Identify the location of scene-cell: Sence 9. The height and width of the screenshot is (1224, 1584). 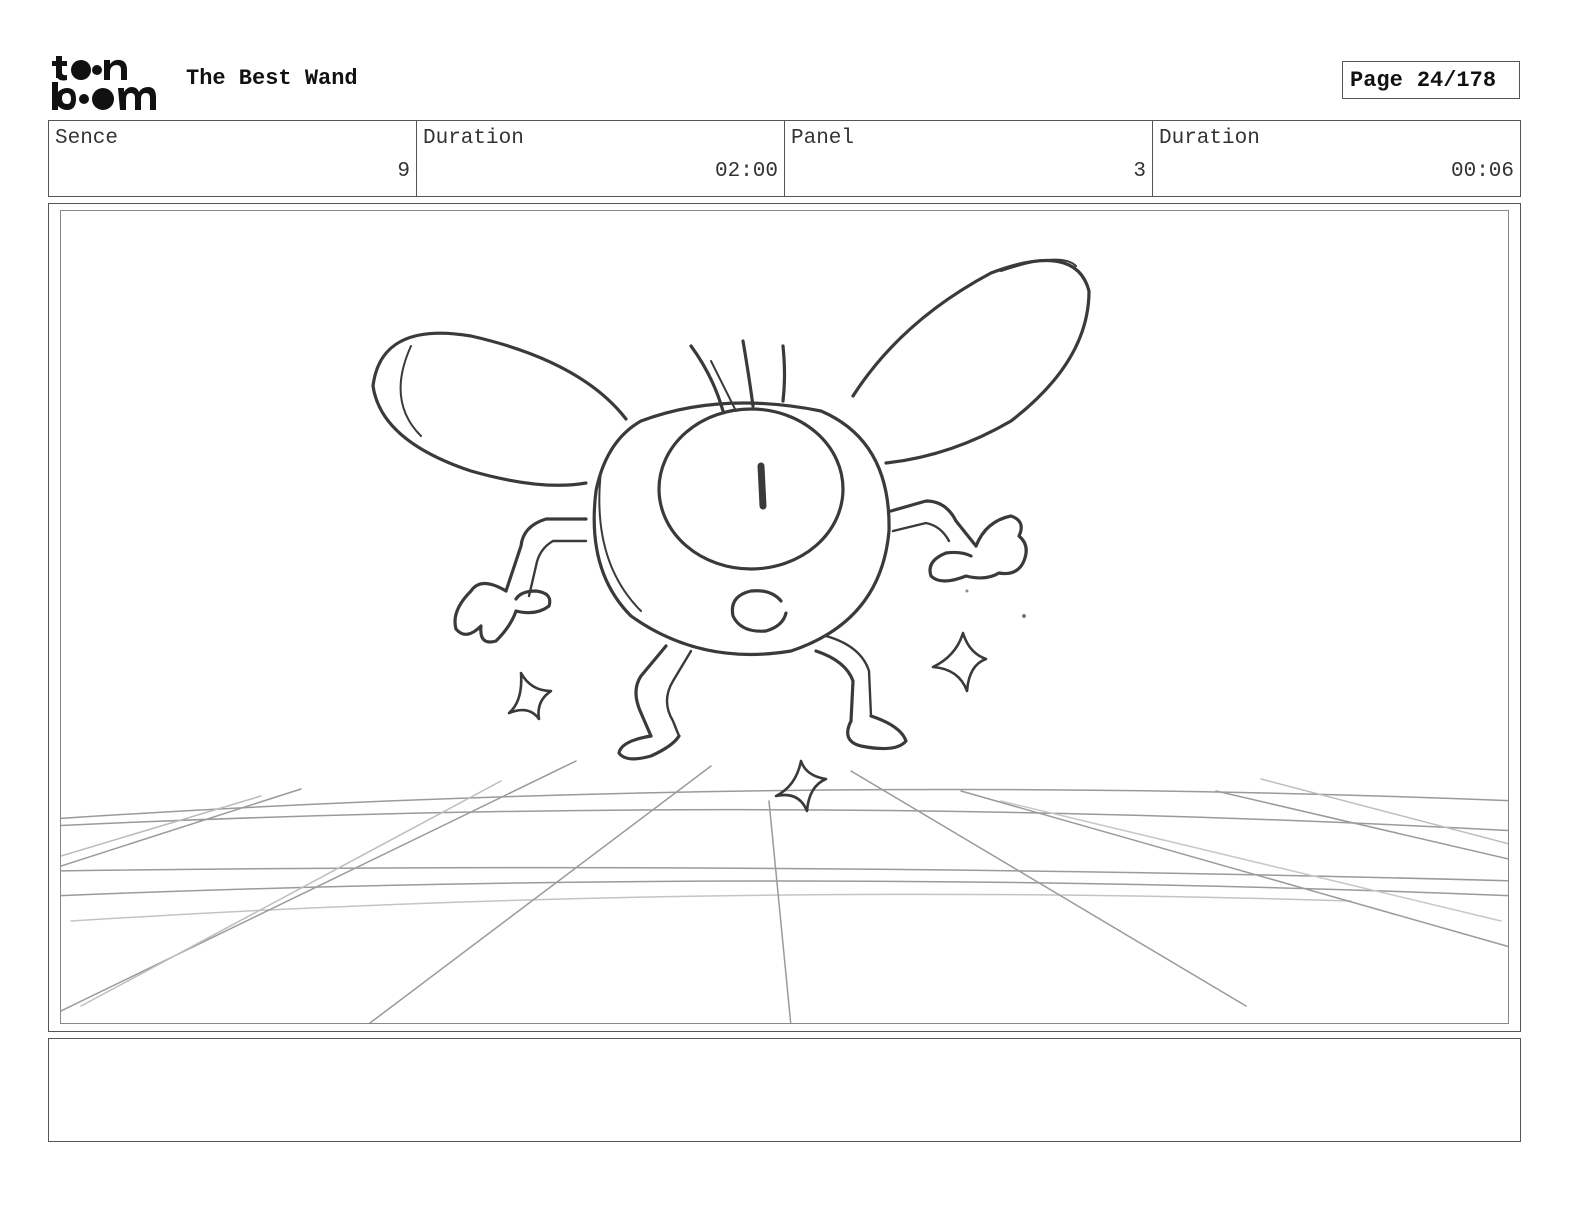
(233, 158).